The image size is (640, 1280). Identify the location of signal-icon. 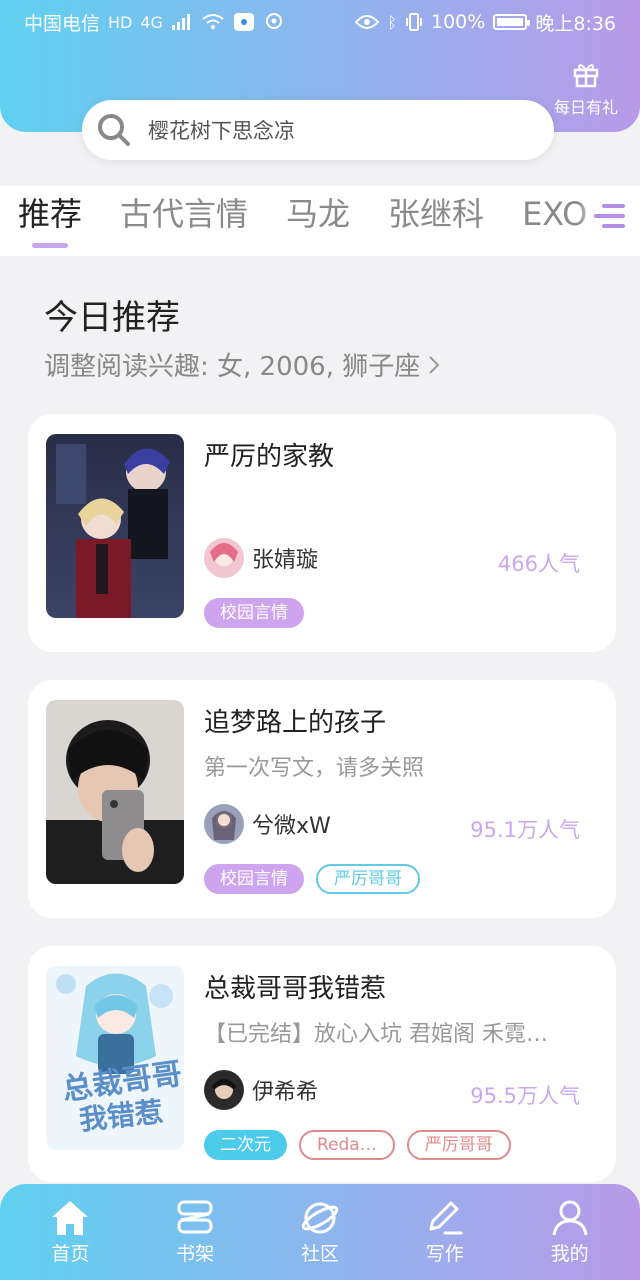
(180, 22).